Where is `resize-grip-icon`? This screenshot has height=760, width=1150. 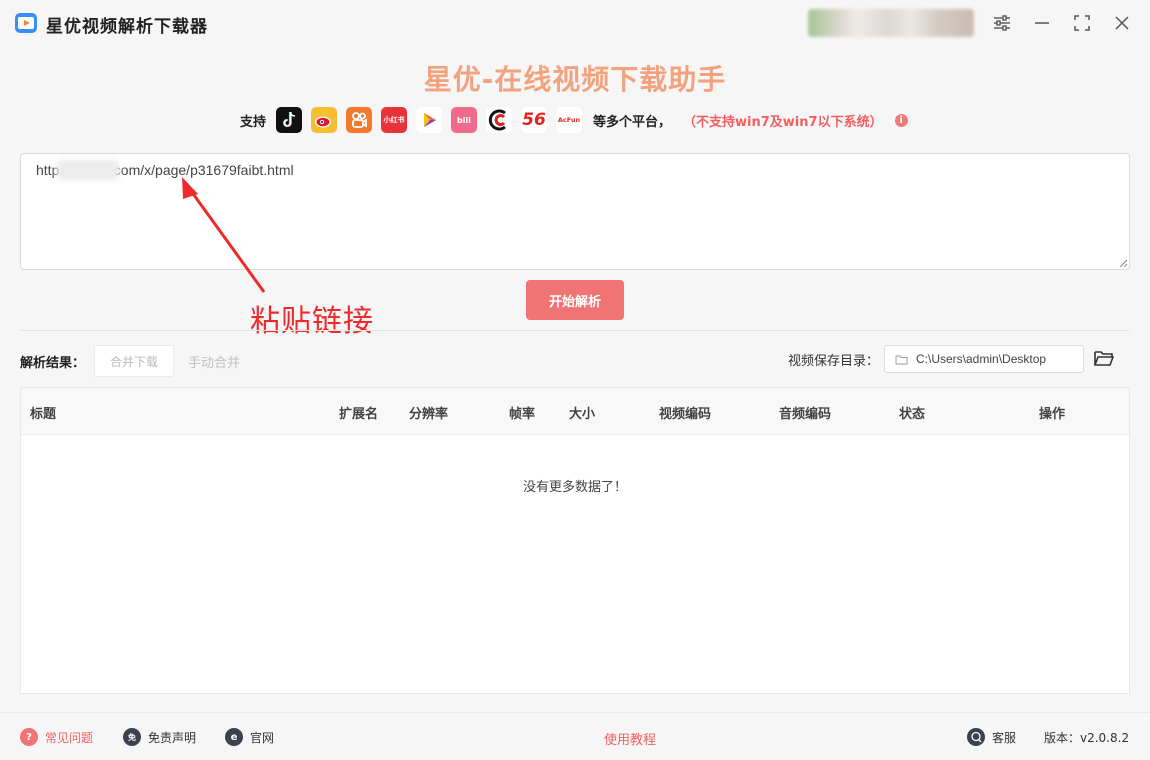 resize-grip-icon is located at coordinates (1123, 263).